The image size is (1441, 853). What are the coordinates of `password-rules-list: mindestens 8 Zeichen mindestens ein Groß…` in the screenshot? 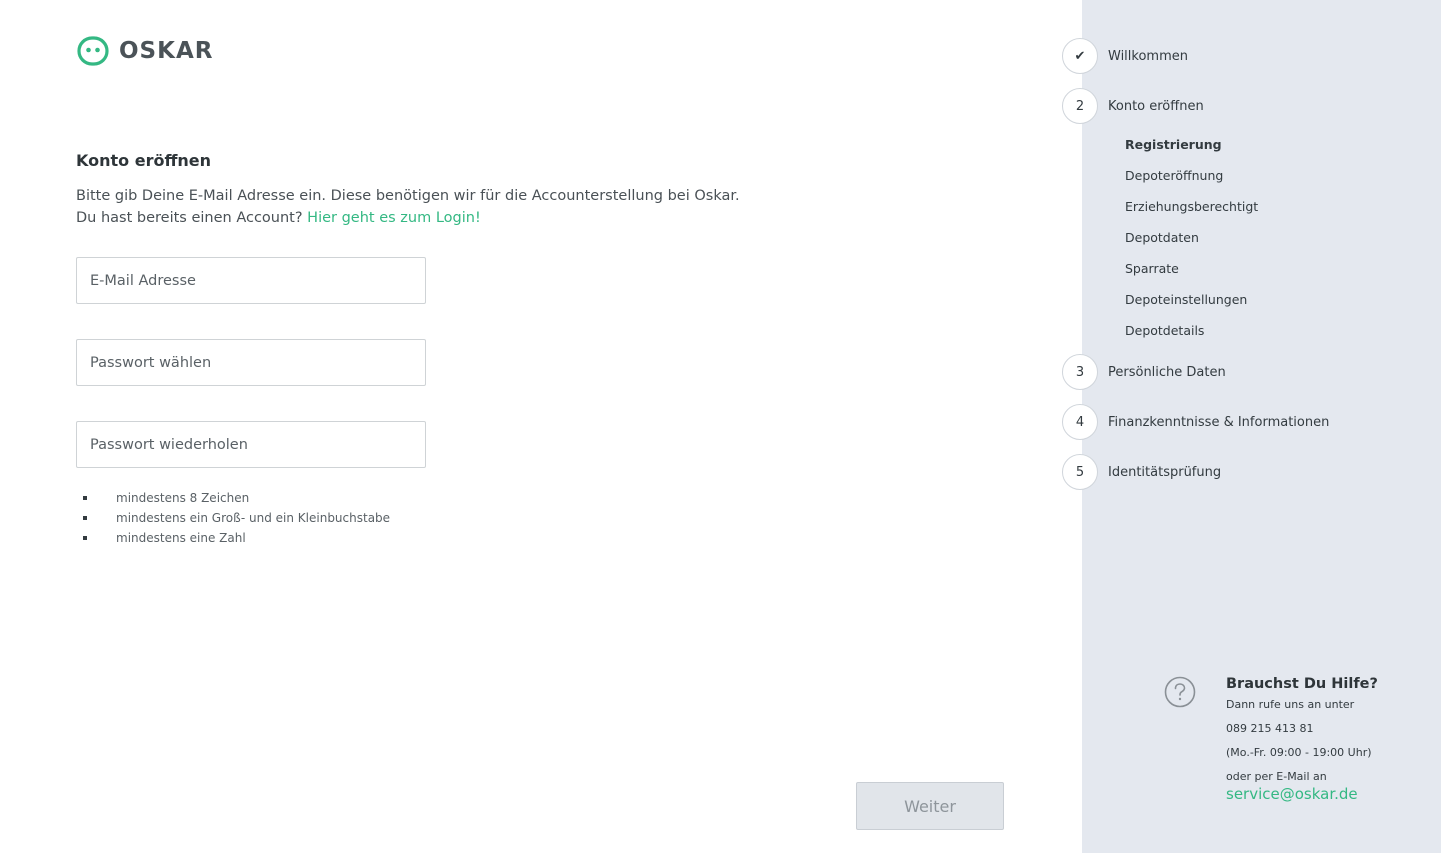 It's located at (233, 518).